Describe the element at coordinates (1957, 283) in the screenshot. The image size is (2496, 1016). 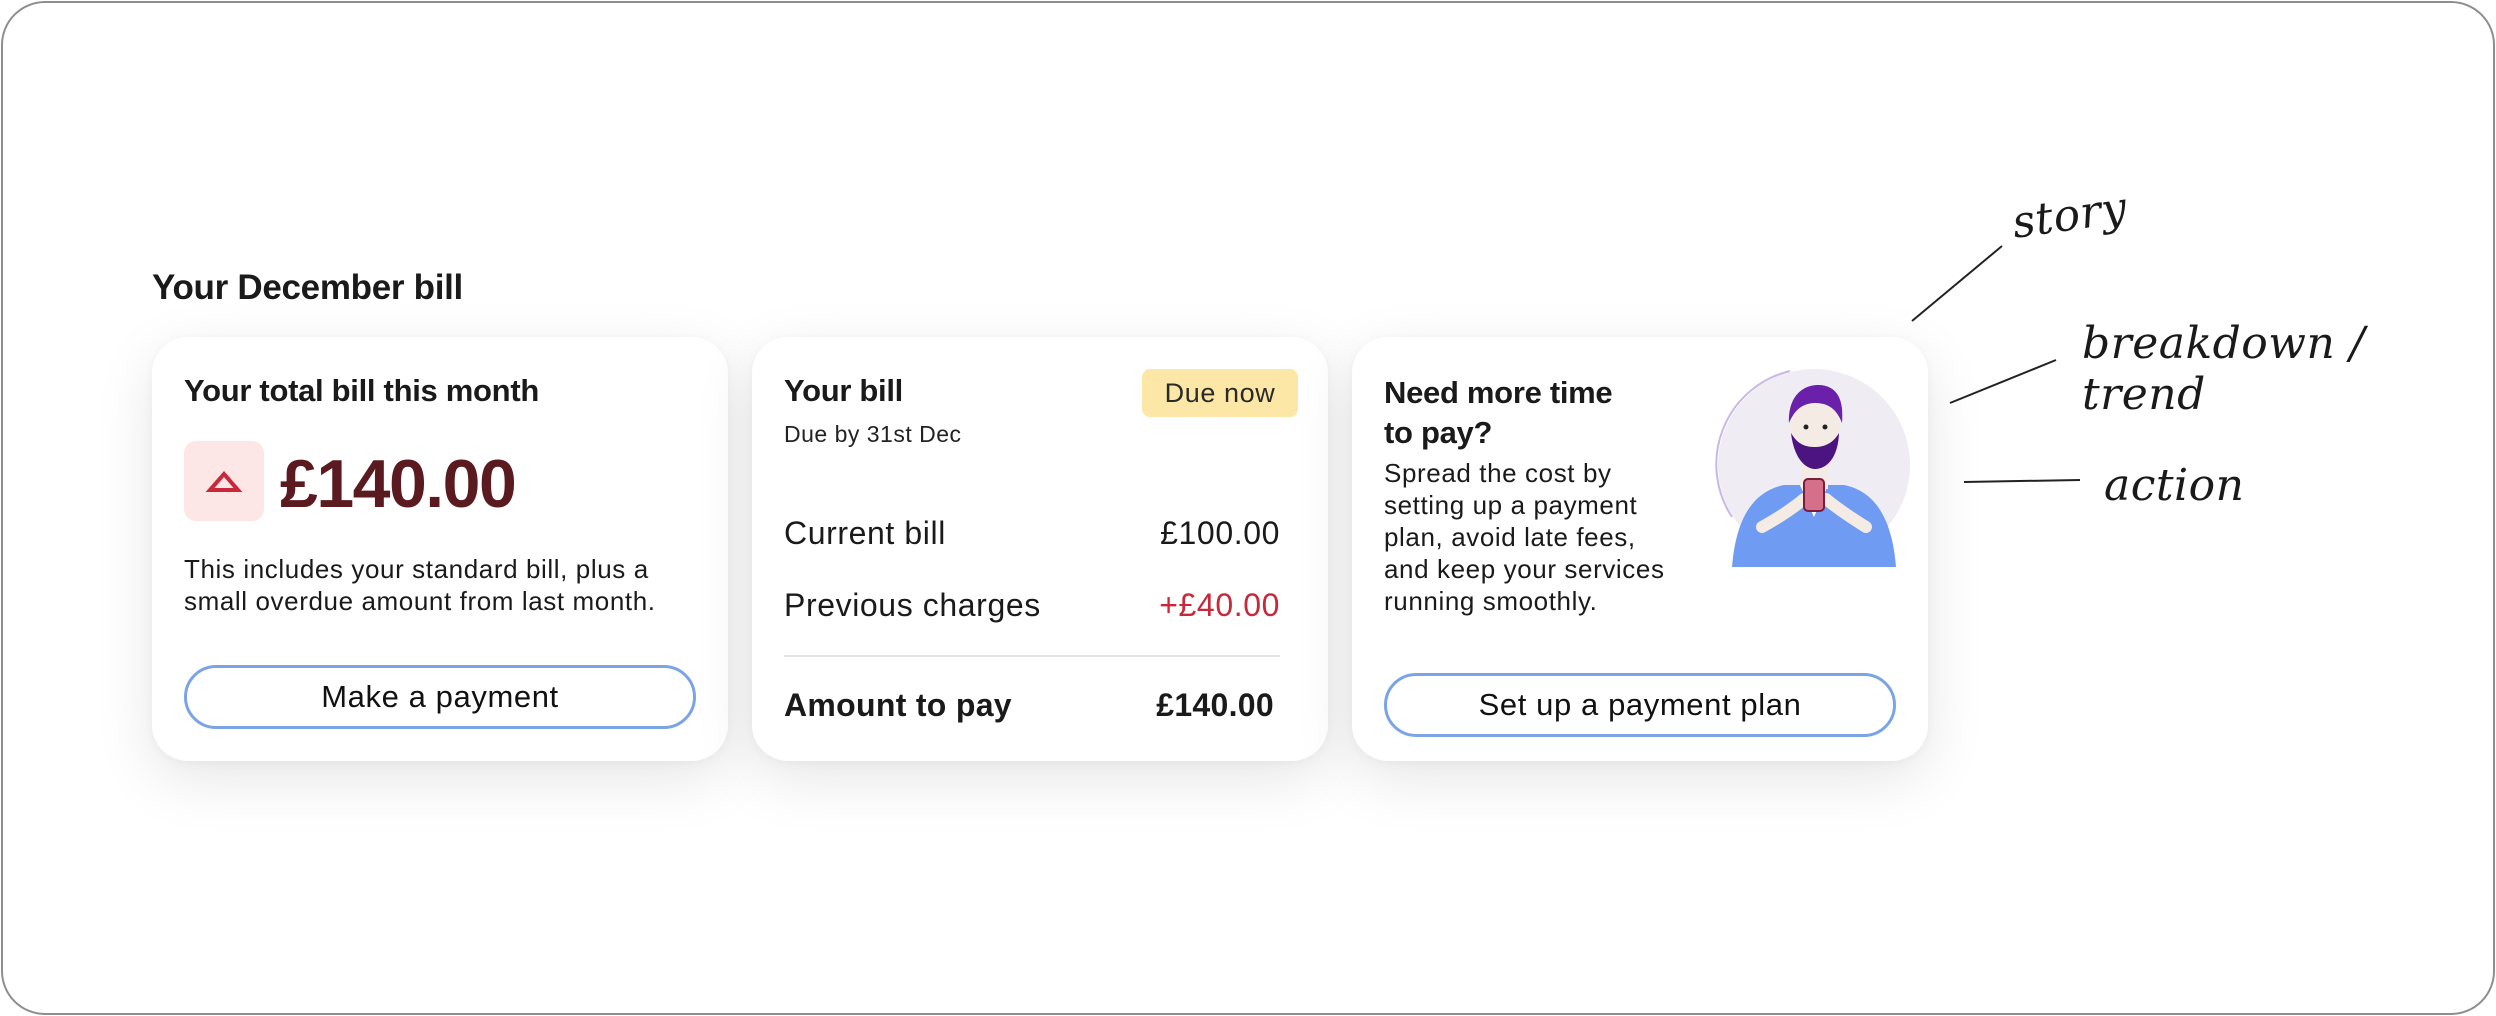
I see `story-pointer-line` at that location.